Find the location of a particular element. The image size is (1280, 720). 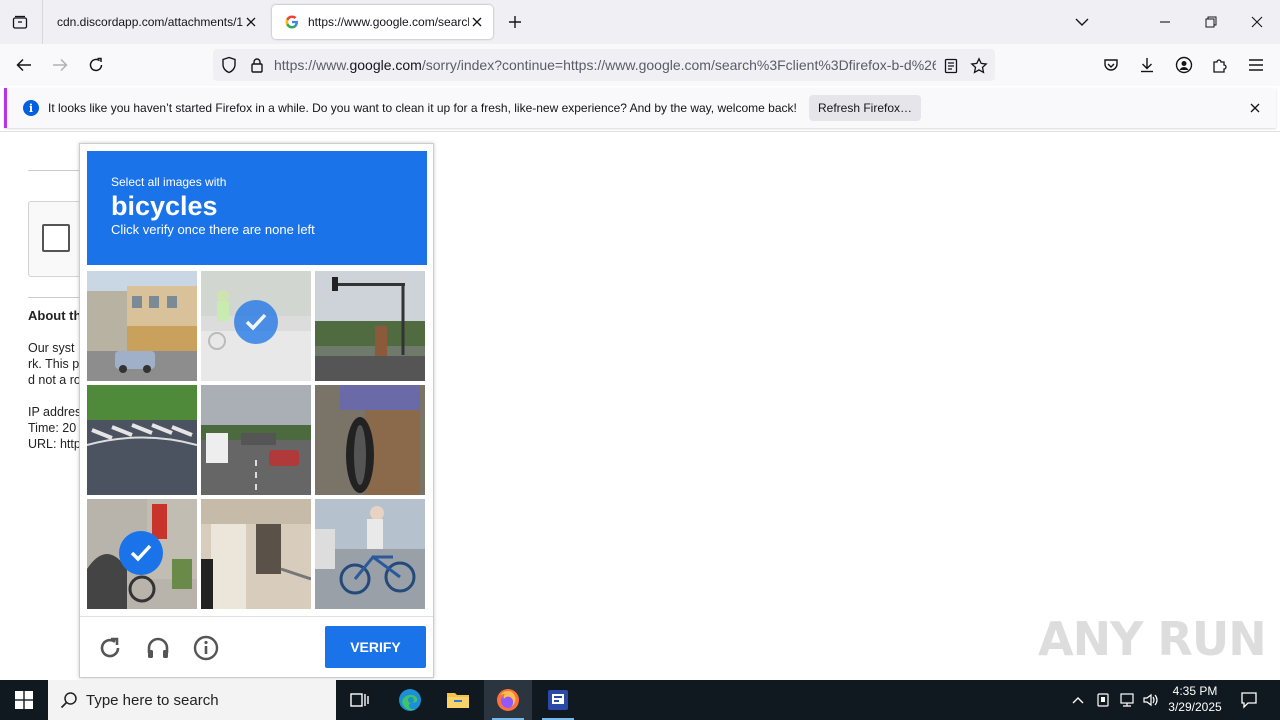

clock-date: 3/29/2025 is located at coordinates (1195, 707).